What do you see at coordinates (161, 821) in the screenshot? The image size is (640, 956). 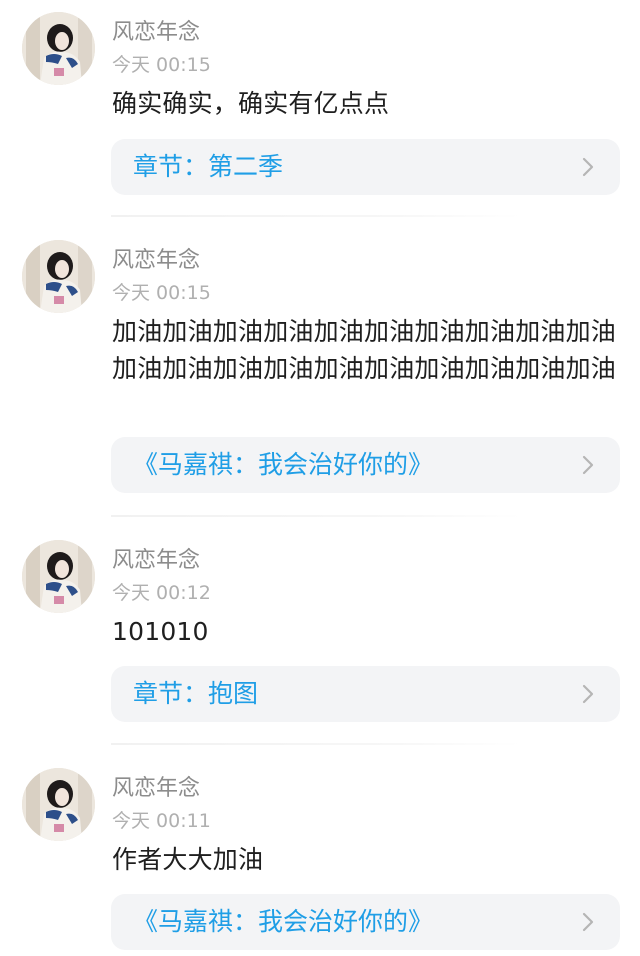 I see `timestamp: 今天 00:11` at bounding box center [161, 821].